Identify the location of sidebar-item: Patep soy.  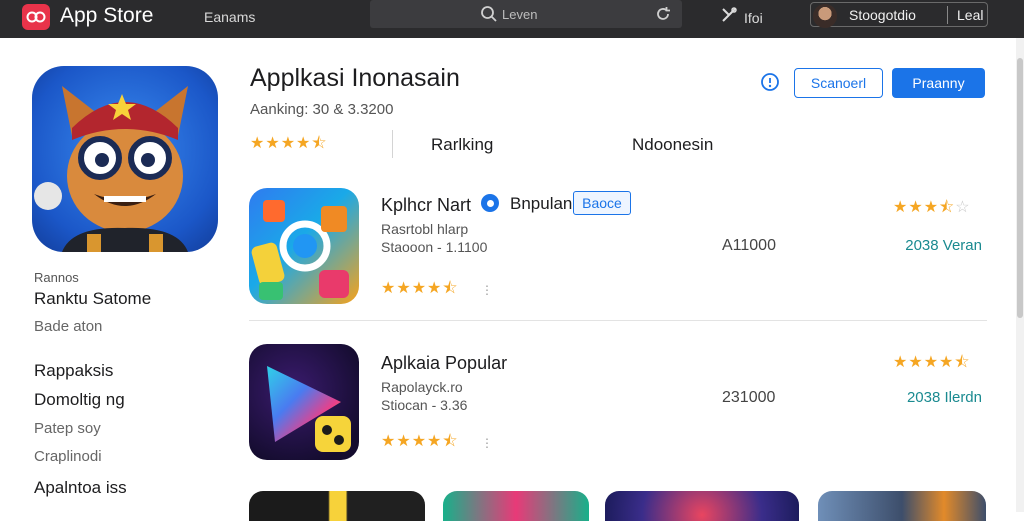
(67, 428).